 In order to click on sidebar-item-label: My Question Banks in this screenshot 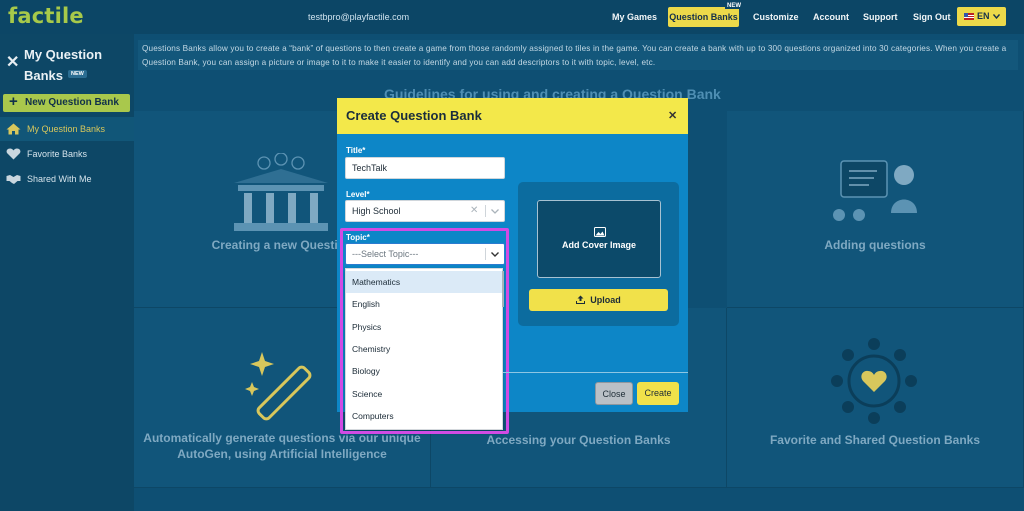, I will do `click(66, 129)`.